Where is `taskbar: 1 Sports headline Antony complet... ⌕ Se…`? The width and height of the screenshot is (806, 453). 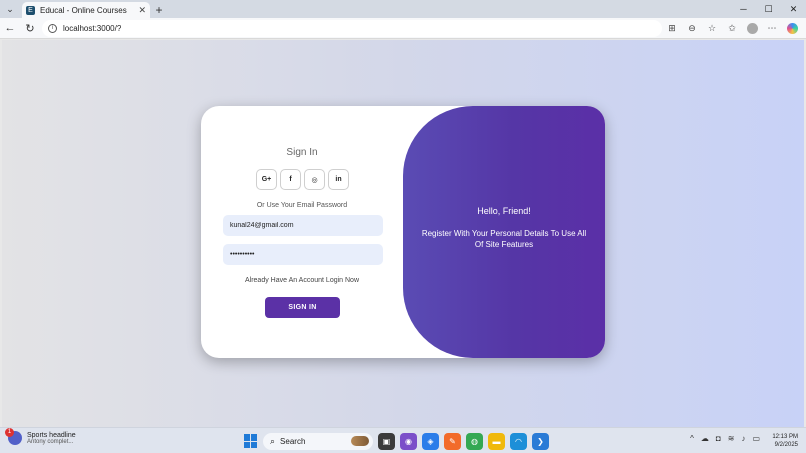
taskbar: 1 Sports headline Antony complet... ⌕ Se… is located at coordinates (403, 440).